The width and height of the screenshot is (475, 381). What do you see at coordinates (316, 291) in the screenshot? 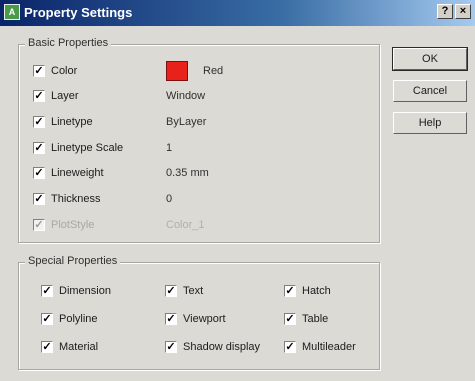
I see `hatch-label: Hatch` at bounding box center [316, 291].